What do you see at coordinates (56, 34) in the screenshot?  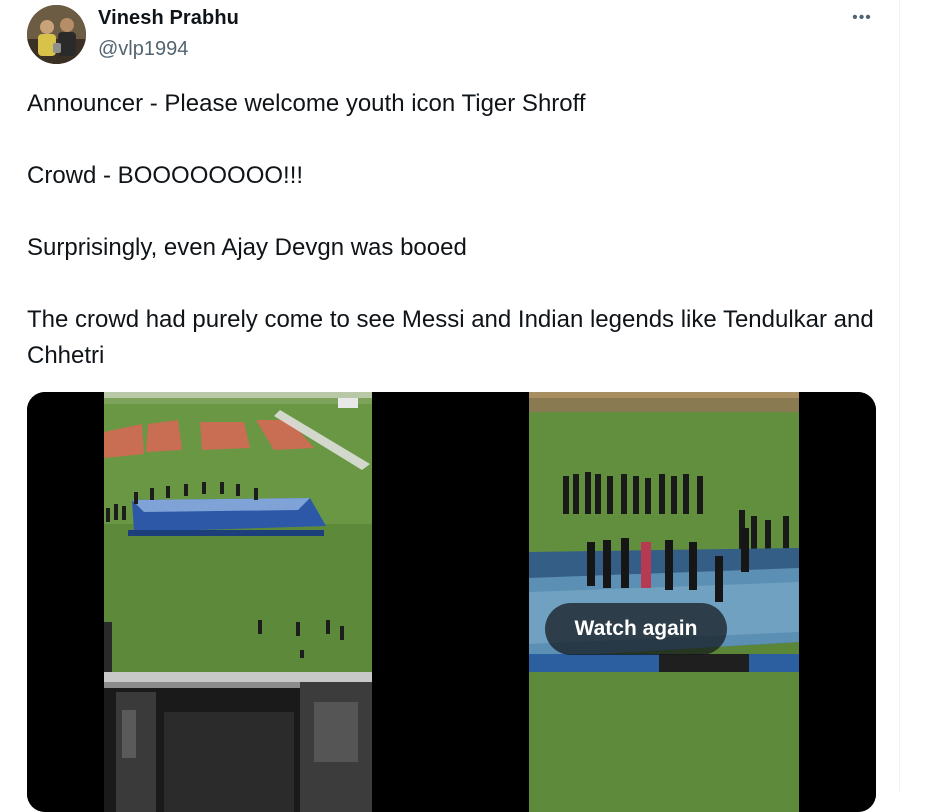 I see `avatar` at bounding box center [56, 34].